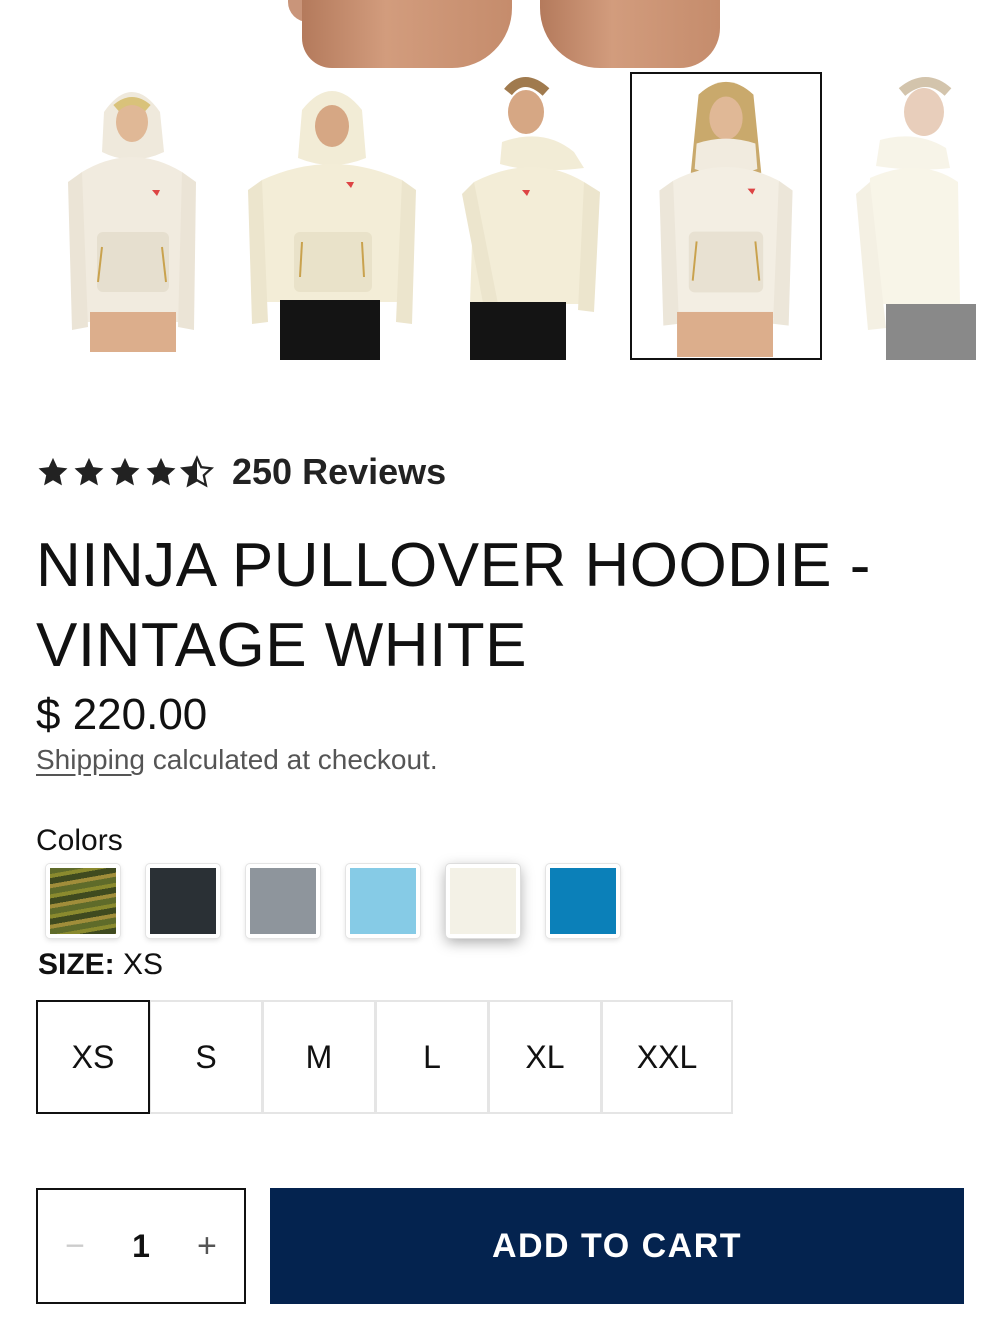  What do you see at coordinates (93, 1057) in the screenshot?
I see `size-option-xs: XS` at bounding box center [93, 1057].